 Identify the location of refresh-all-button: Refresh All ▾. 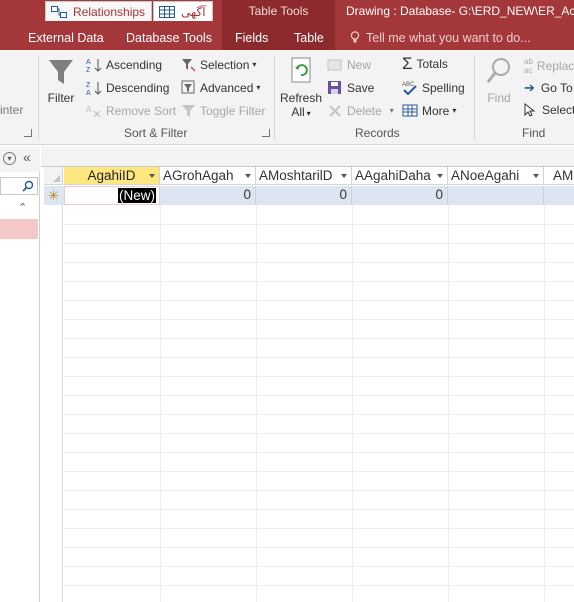
(301, 88).